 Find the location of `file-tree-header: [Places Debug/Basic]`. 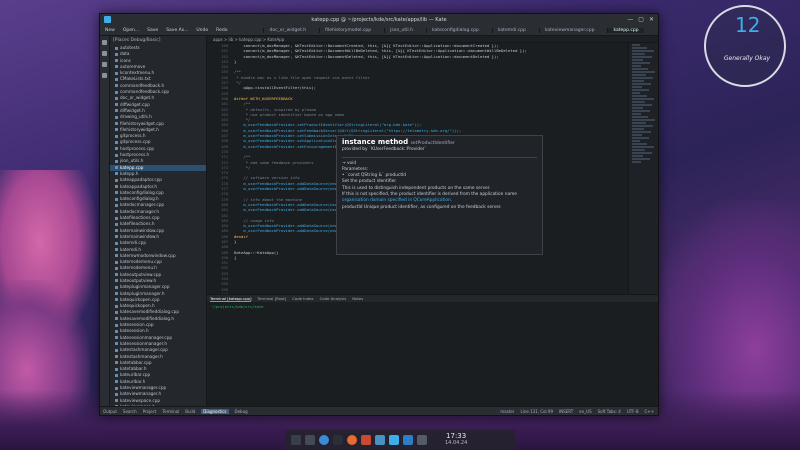

file-tree-header: [Places Debug/Basic] is located at coordinates (137, 40).